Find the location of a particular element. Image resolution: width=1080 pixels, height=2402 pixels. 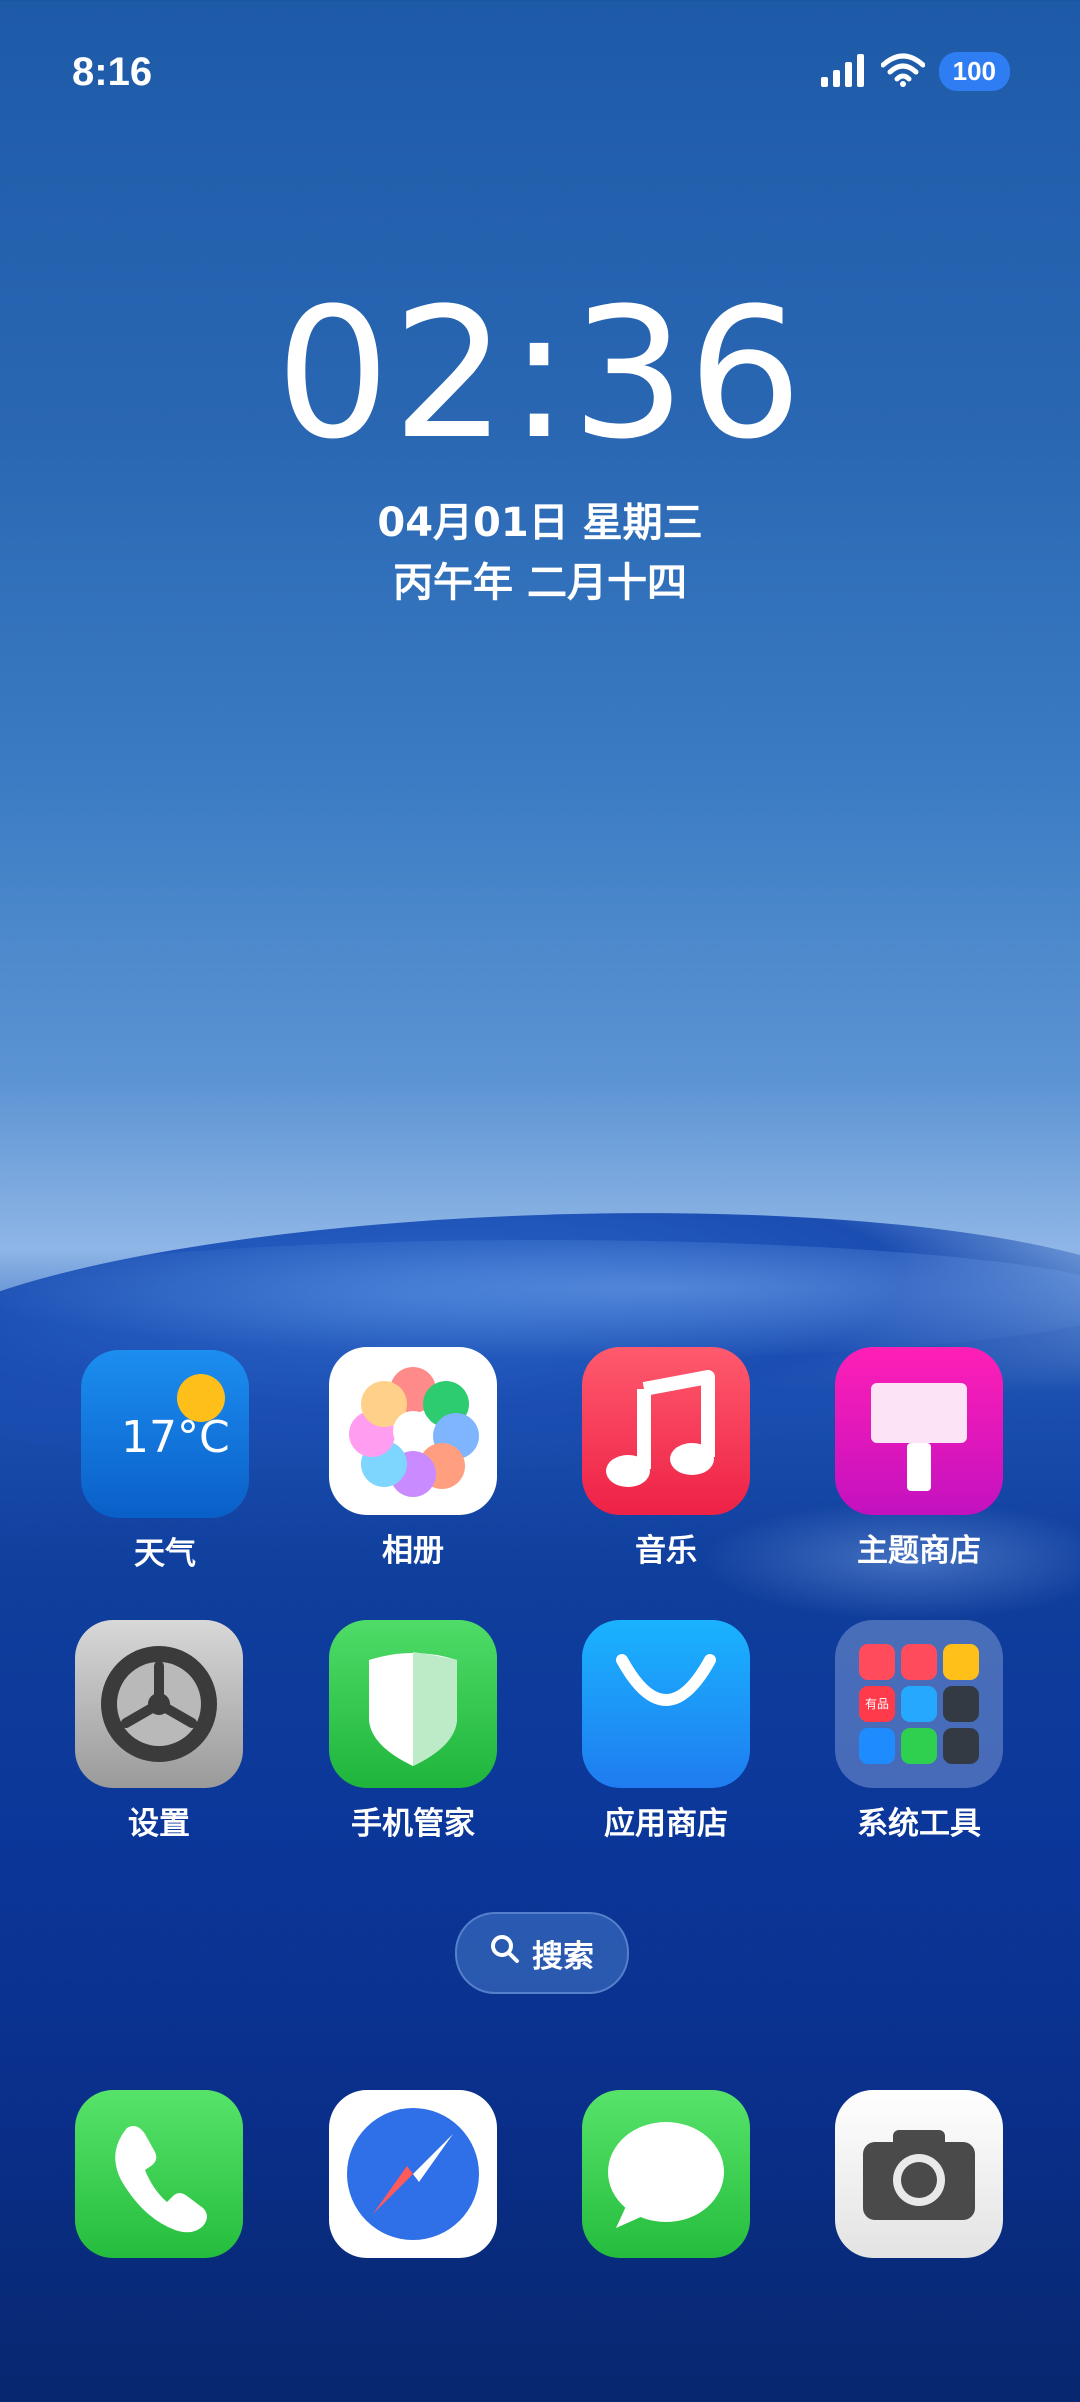

clock-widget-date: 04月01日 星期三 is located at coordinates (540, 523).